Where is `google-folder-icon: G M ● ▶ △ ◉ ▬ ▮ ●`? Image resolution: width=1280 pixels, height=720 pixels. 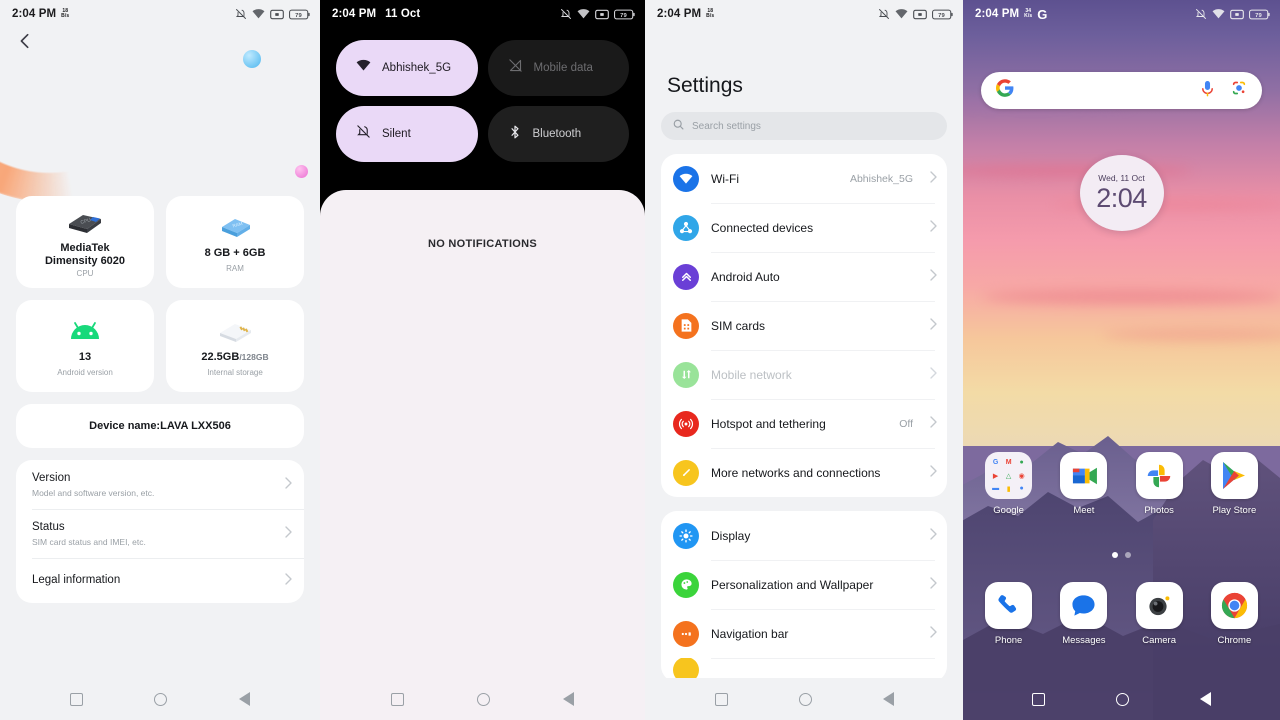
google-folder-icon: G M ● ▶ △ ◉ ▬ ▮ ● is located at coordinates (1009, 475).